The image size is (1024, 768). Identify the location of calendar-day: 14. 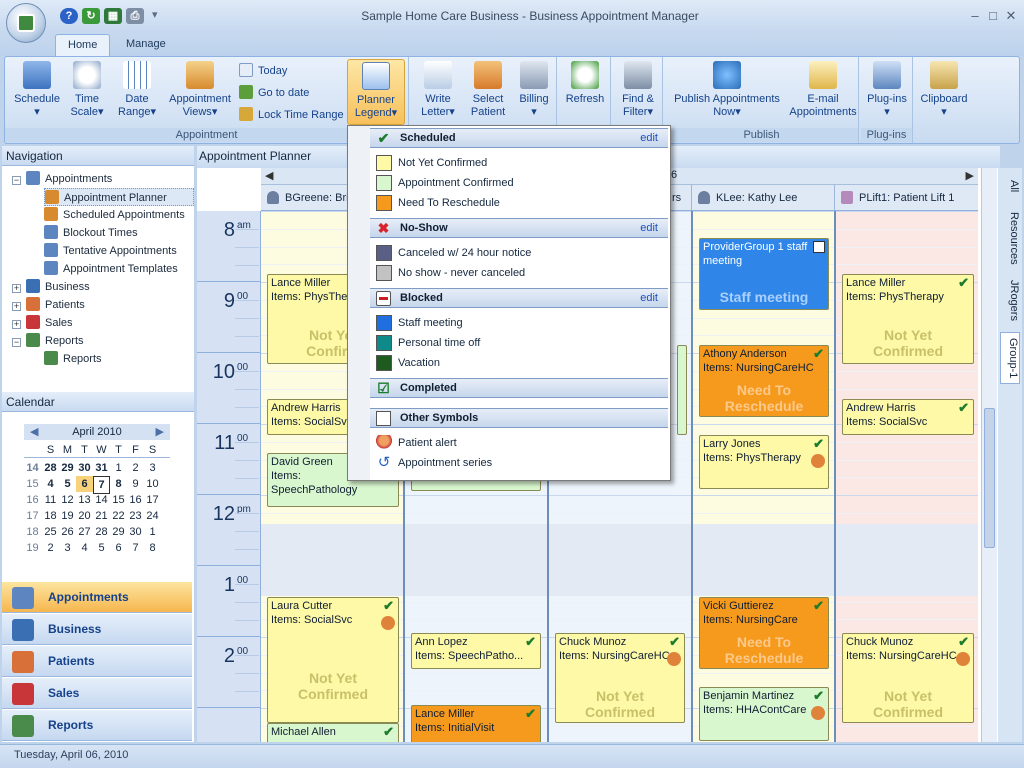
(101, 500).